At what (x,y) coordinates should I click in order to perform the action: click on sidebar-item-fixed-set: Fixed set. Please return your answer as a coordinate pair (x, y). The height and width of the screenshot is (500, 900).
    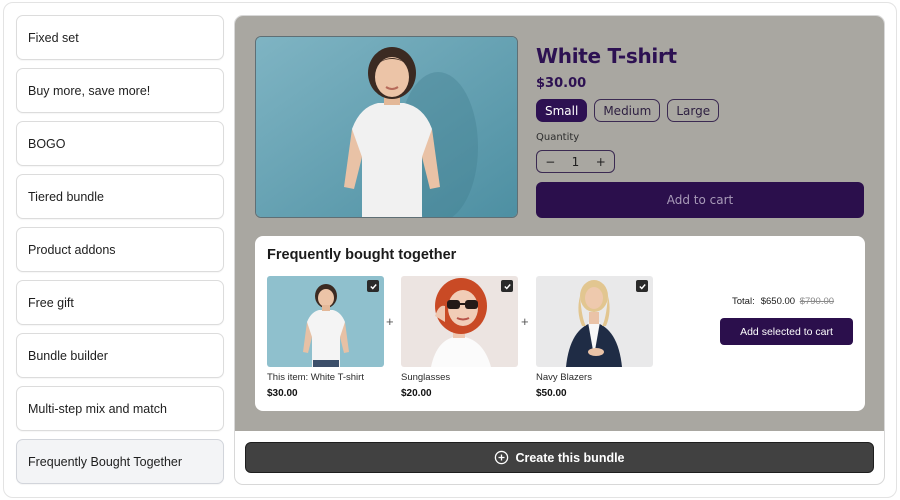
    Looking at the image, I should click on (120, 37).